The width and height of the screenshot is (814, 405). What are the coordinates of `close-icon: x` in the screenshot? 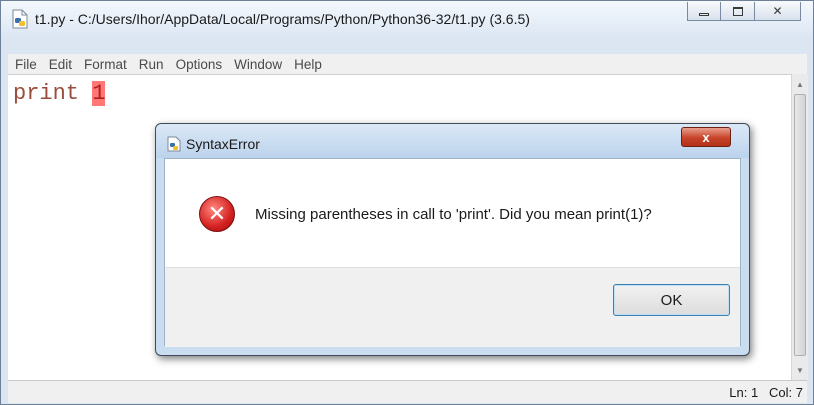 It's located at (706, 137).